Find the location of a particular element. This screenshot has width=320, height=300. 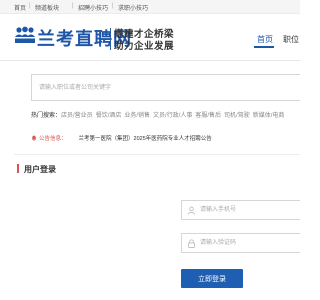

code-field is located at coordinates (240, 243).